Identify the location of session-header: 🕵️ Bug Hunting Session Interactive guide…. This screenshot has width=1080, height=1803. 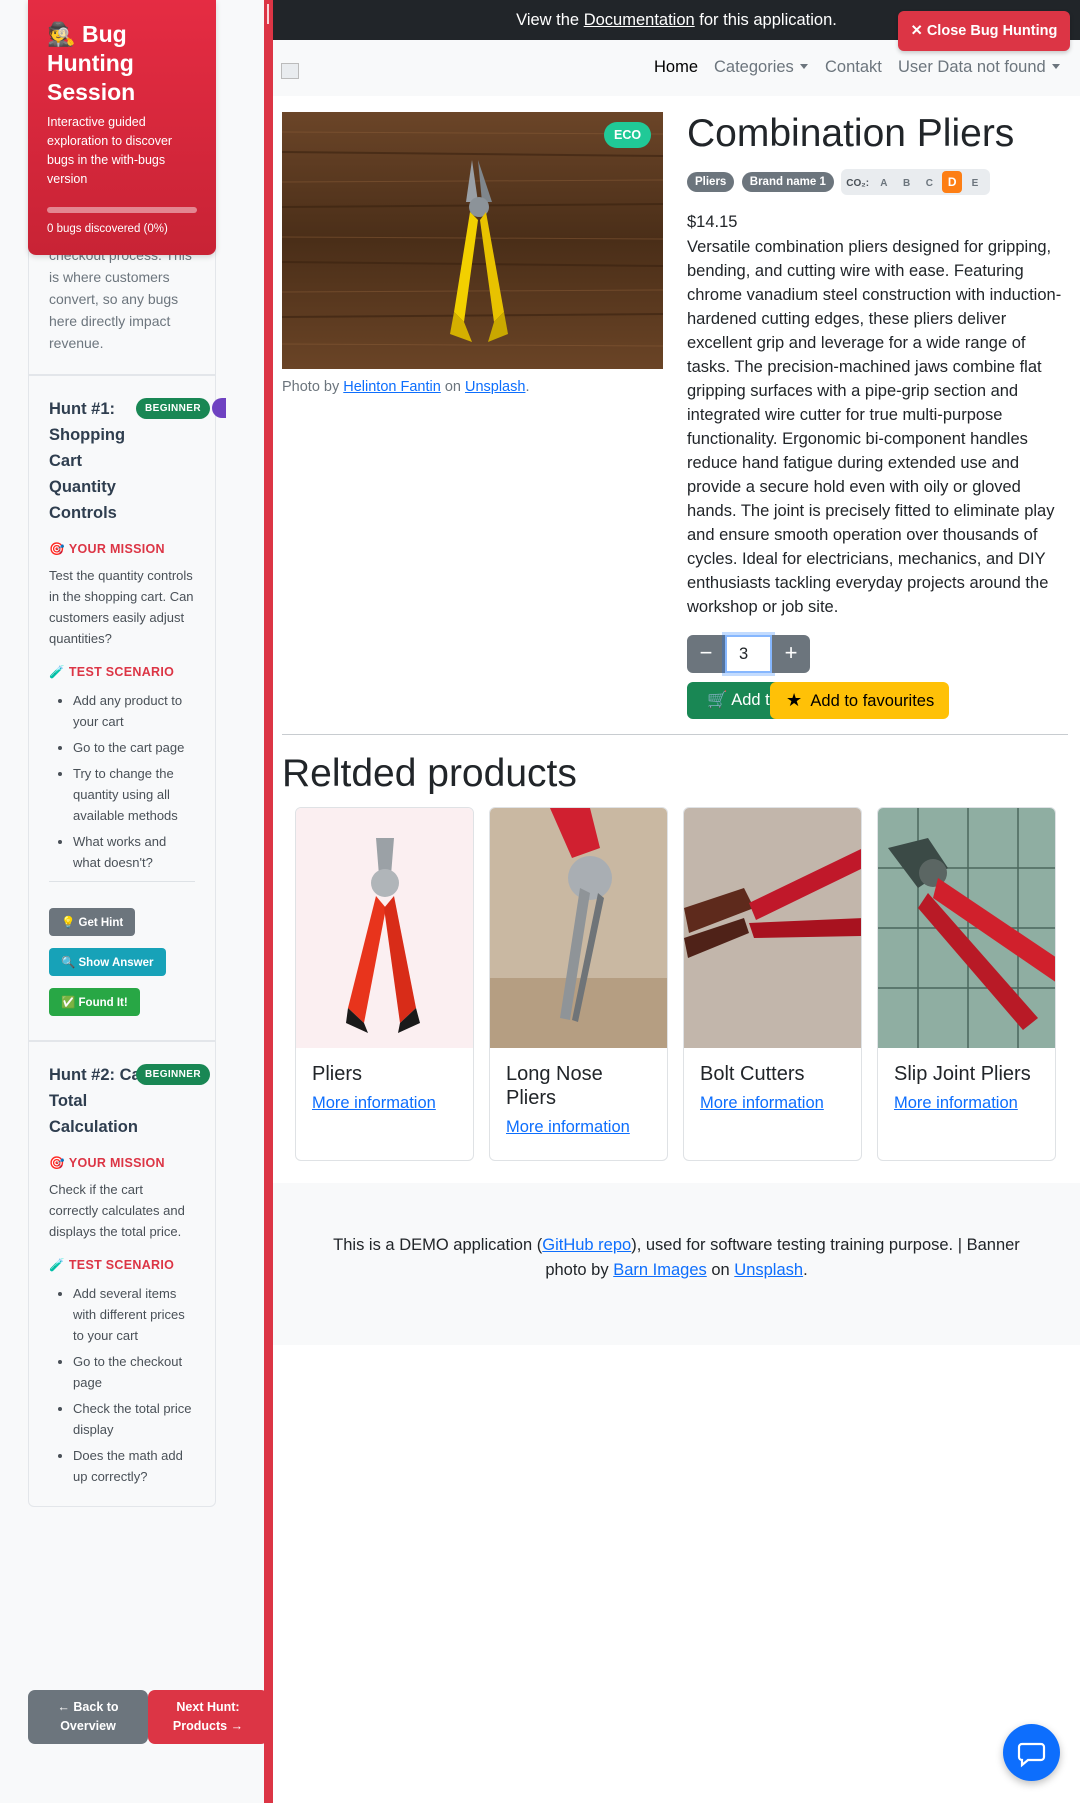
(122, 127).